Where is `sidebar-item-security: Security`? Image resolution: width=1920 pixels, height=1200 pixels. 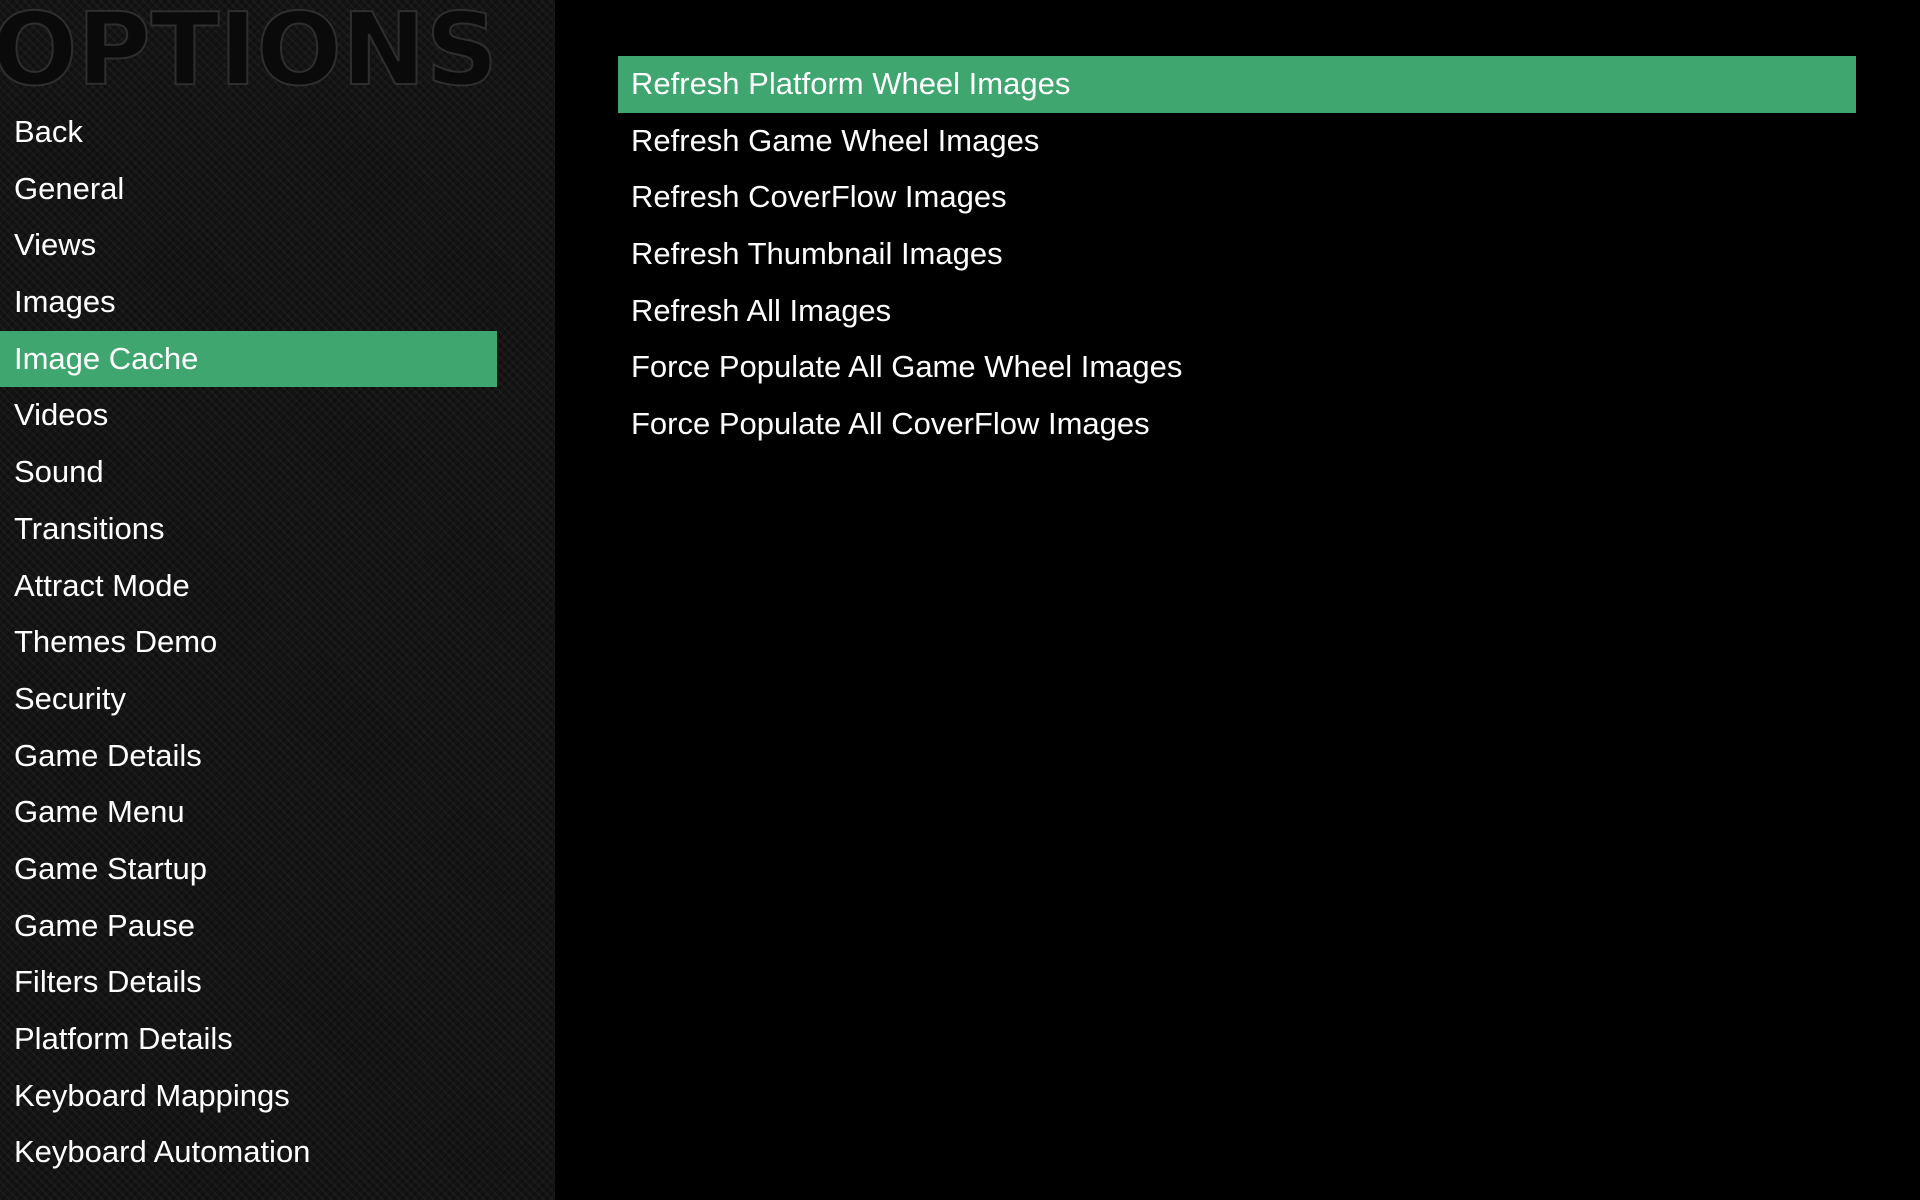 sidebar-item-security: Security is located at coordinates (248, 699).